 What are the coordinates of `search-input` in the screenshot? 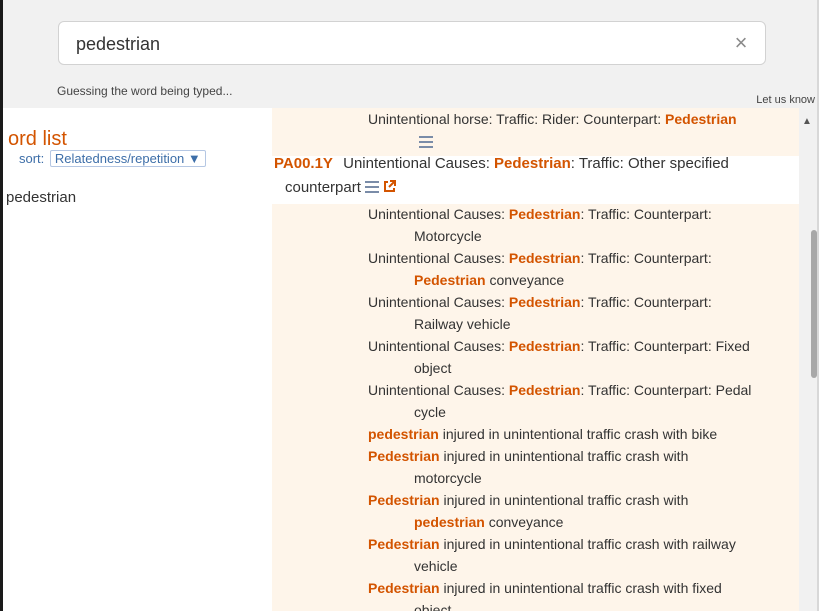 It's located at (396, 44).